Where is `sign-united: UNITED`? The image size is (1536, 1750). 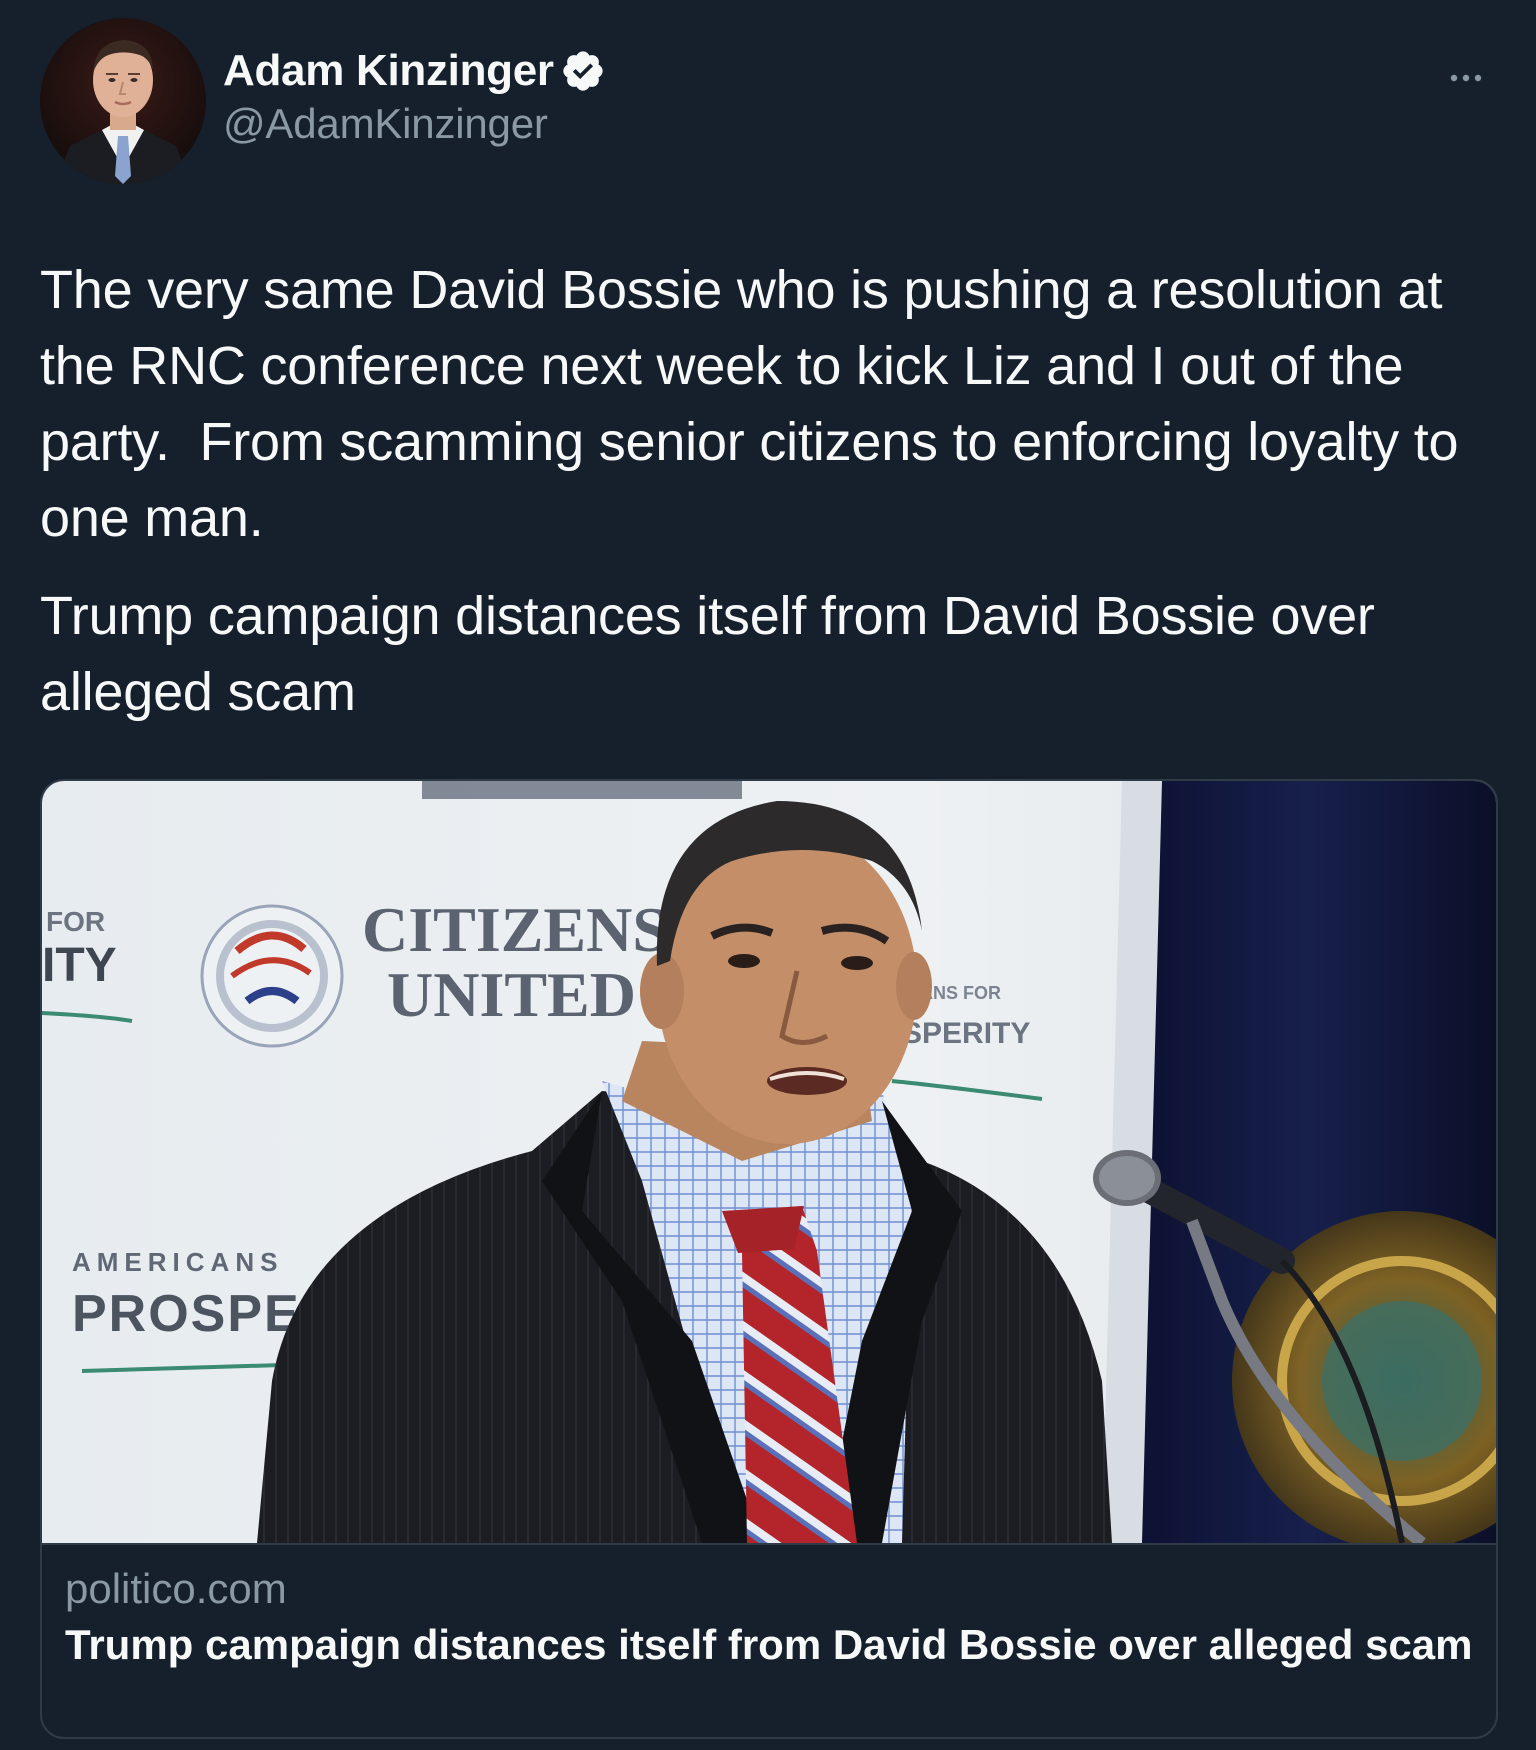
sign-united: UNITED is located at coordinates (511, 994).